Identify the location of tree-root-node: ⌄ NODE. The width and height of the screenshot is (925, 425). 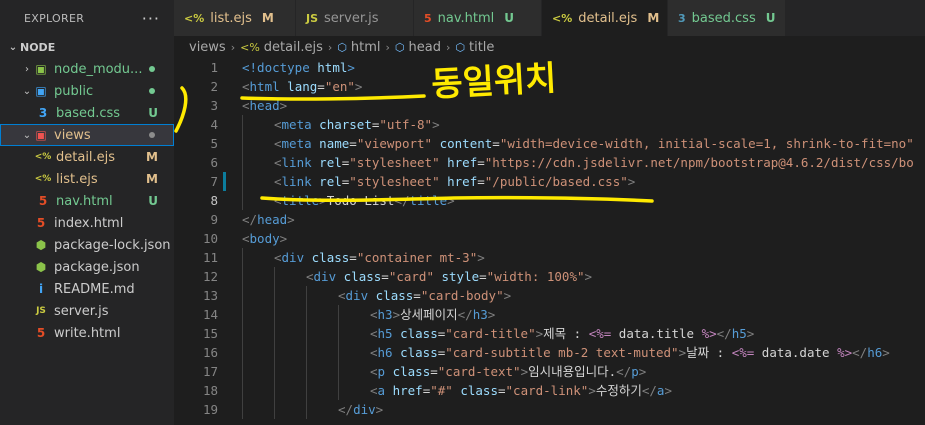
(87, 47).